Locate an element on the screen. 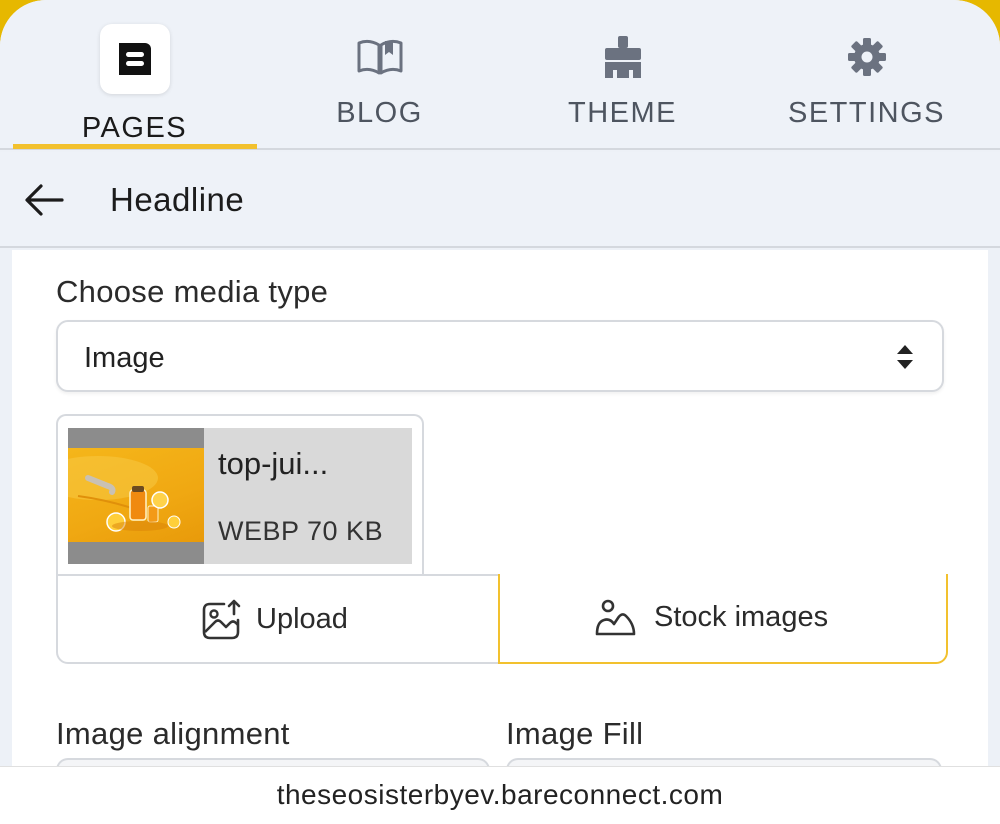 Image resolution: width=1000 pixels, height=824 pixels. upload-label: Upload is located at coordinates (302, 619).